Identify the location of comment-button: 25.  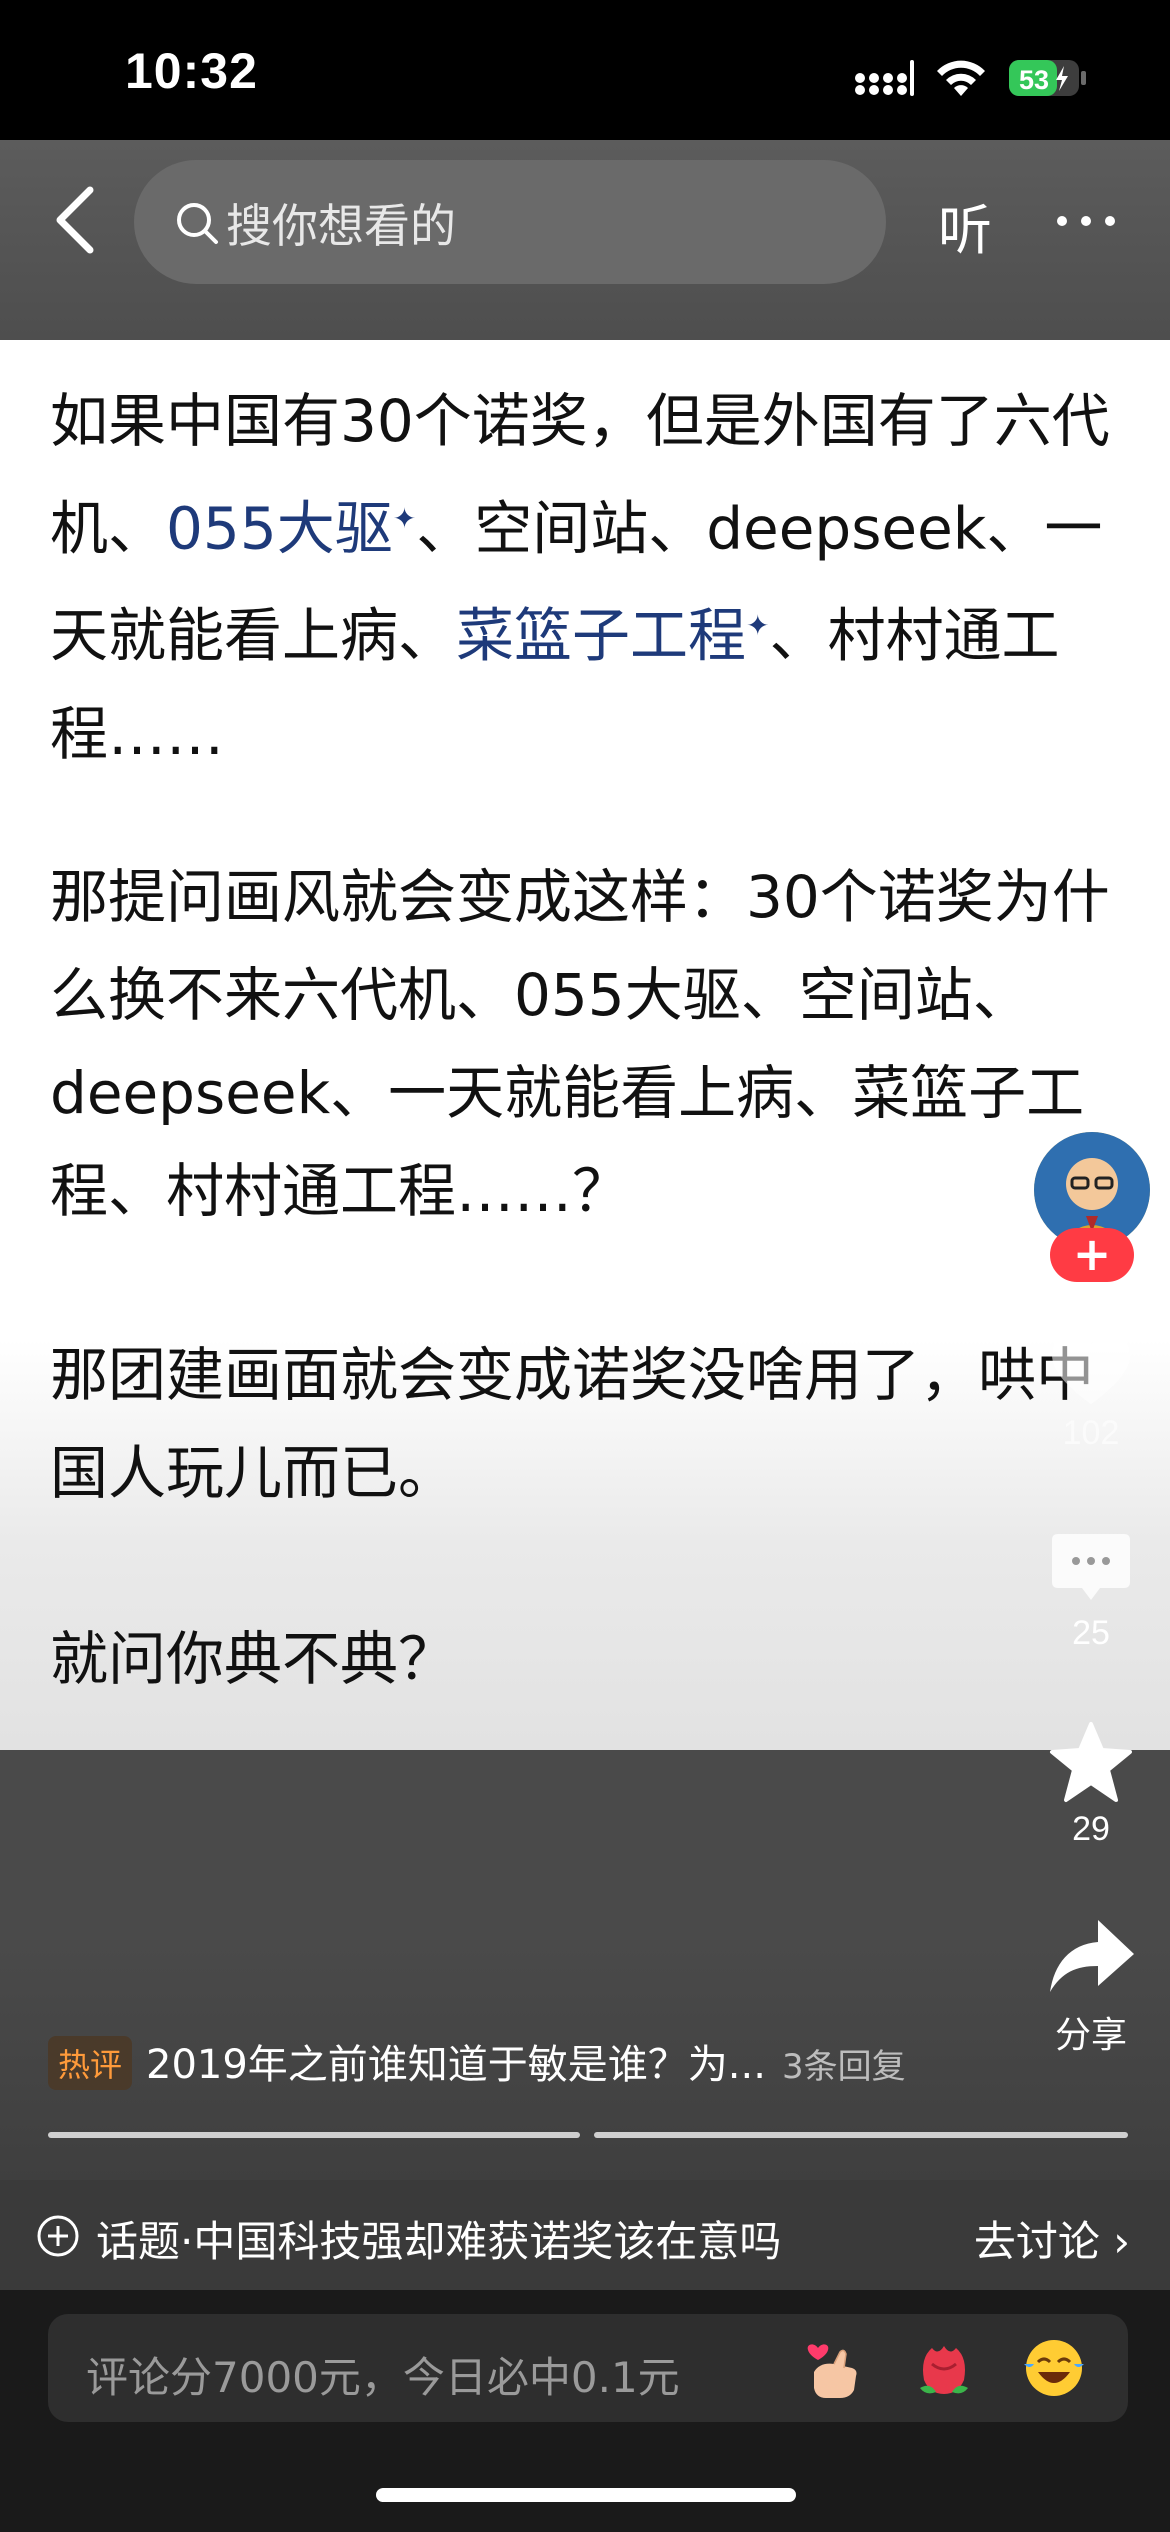
(1091, 1591).